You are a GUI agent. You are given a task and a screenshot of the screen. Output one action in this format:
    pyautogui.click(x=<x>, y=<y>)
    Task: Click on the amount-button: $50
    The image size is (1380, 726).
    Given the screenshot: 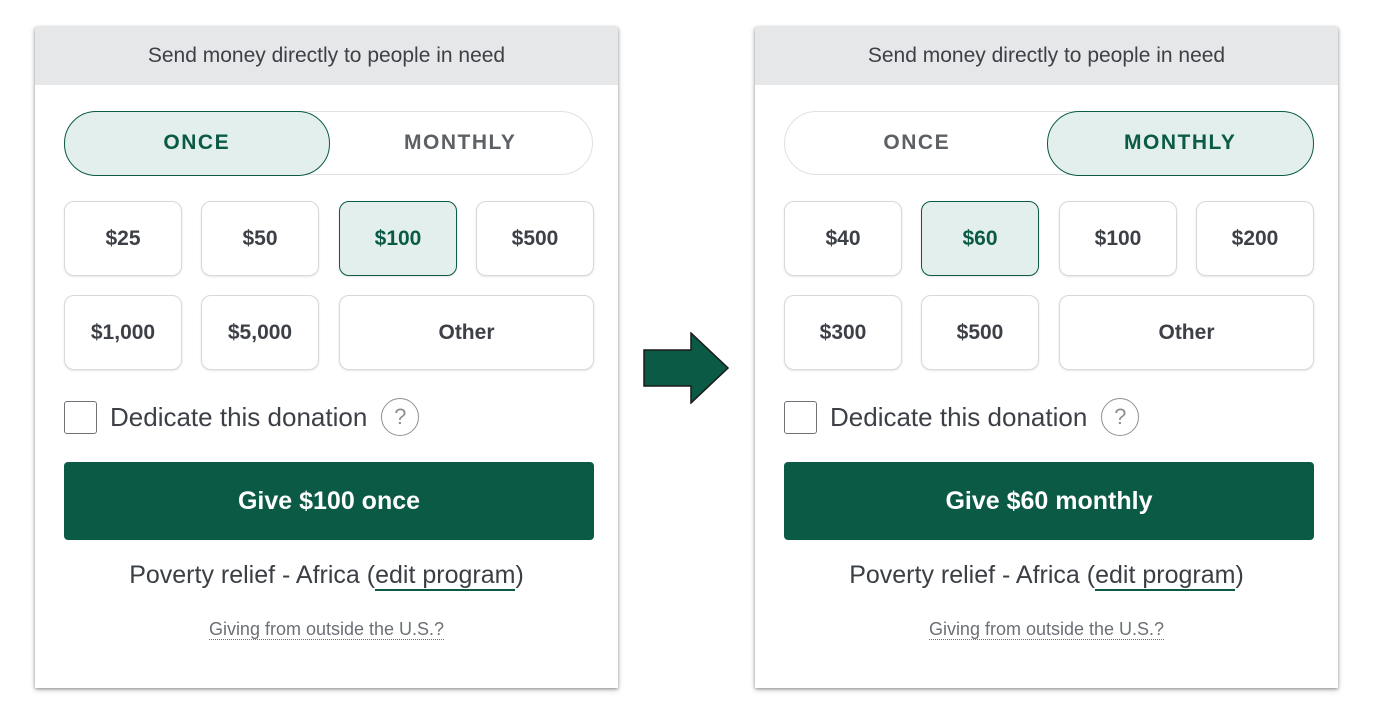 What is the action you would take?
    pyautogui.click(x=260, y=238)
    